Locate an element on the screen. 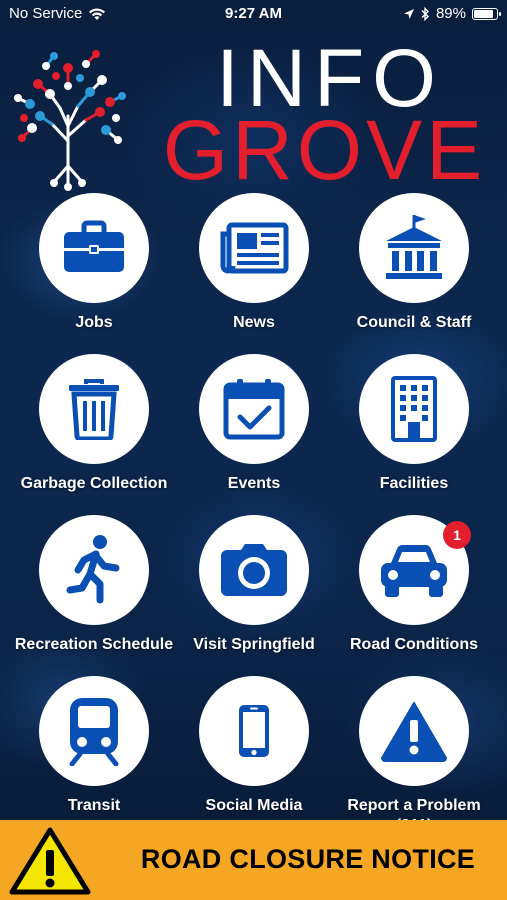 The image size is (507, 900). location-arrow-icon is located at coordinates (408, 13).